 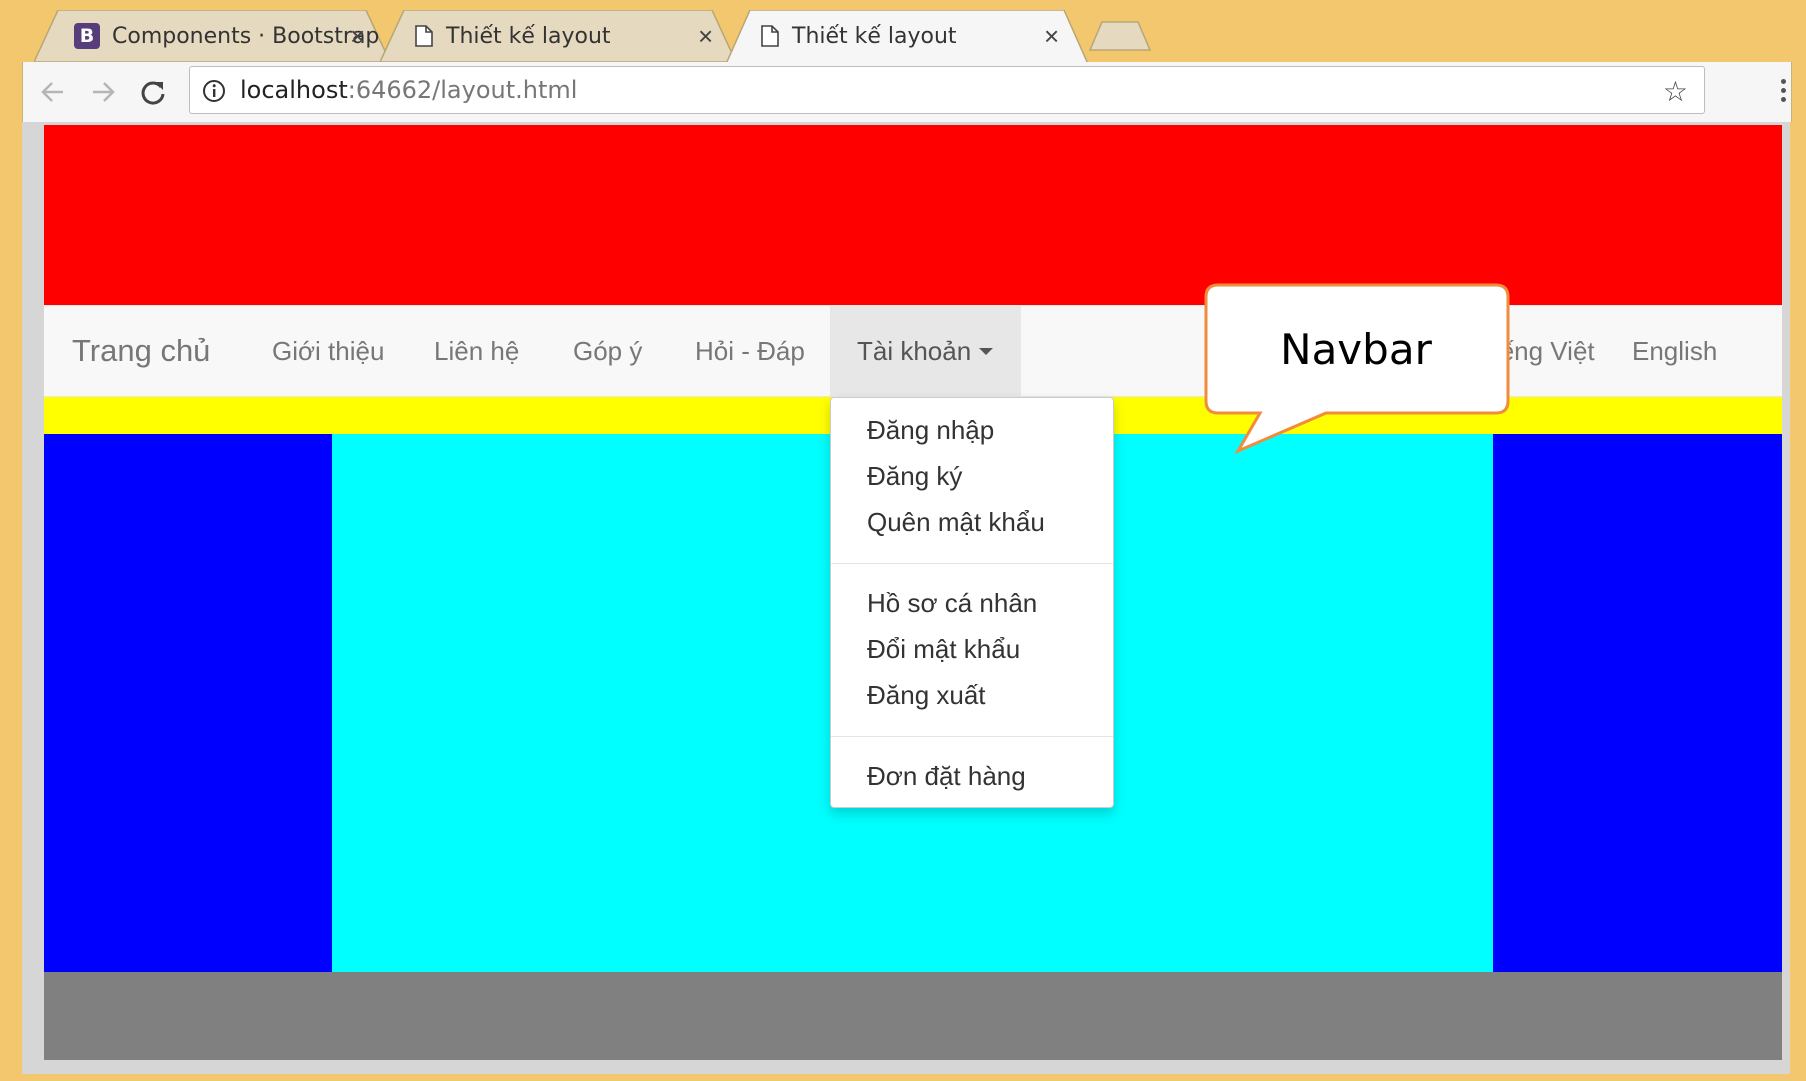 I want to click on navbar-brand: Trang chủ, so click(x=141, y=351).